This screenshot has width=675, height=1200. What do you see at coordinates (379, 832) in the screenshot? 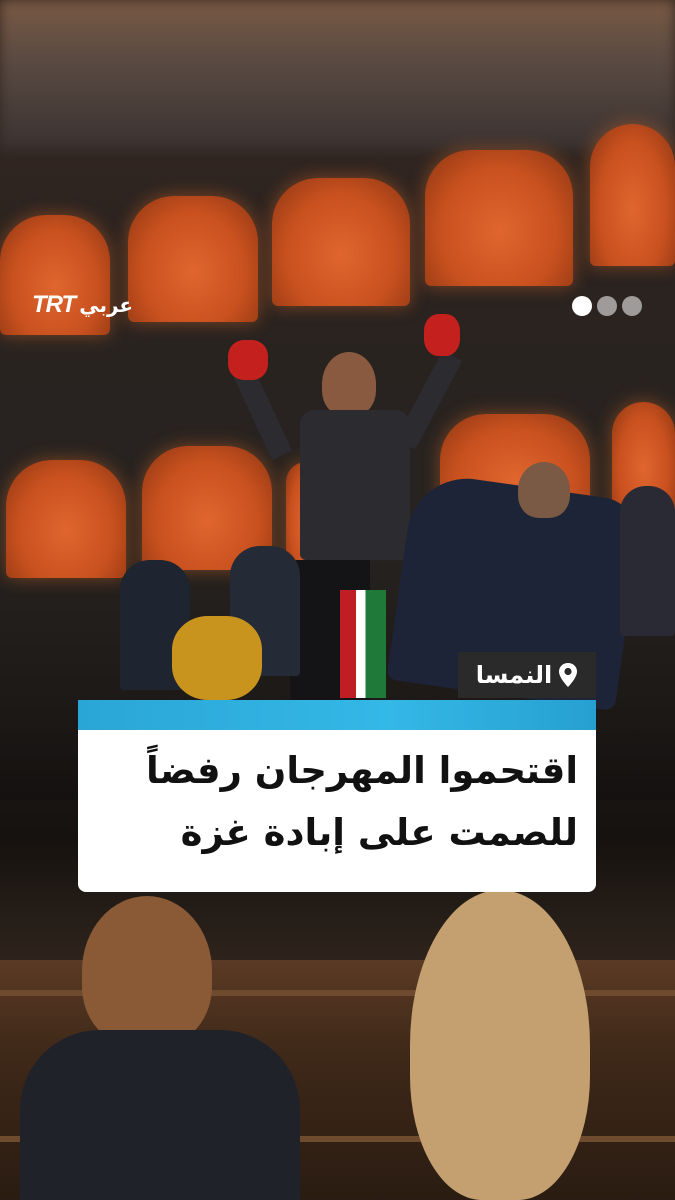
I see `headline-line-2: للصمت على إبادة غزة` at bounding box center [379, 832].